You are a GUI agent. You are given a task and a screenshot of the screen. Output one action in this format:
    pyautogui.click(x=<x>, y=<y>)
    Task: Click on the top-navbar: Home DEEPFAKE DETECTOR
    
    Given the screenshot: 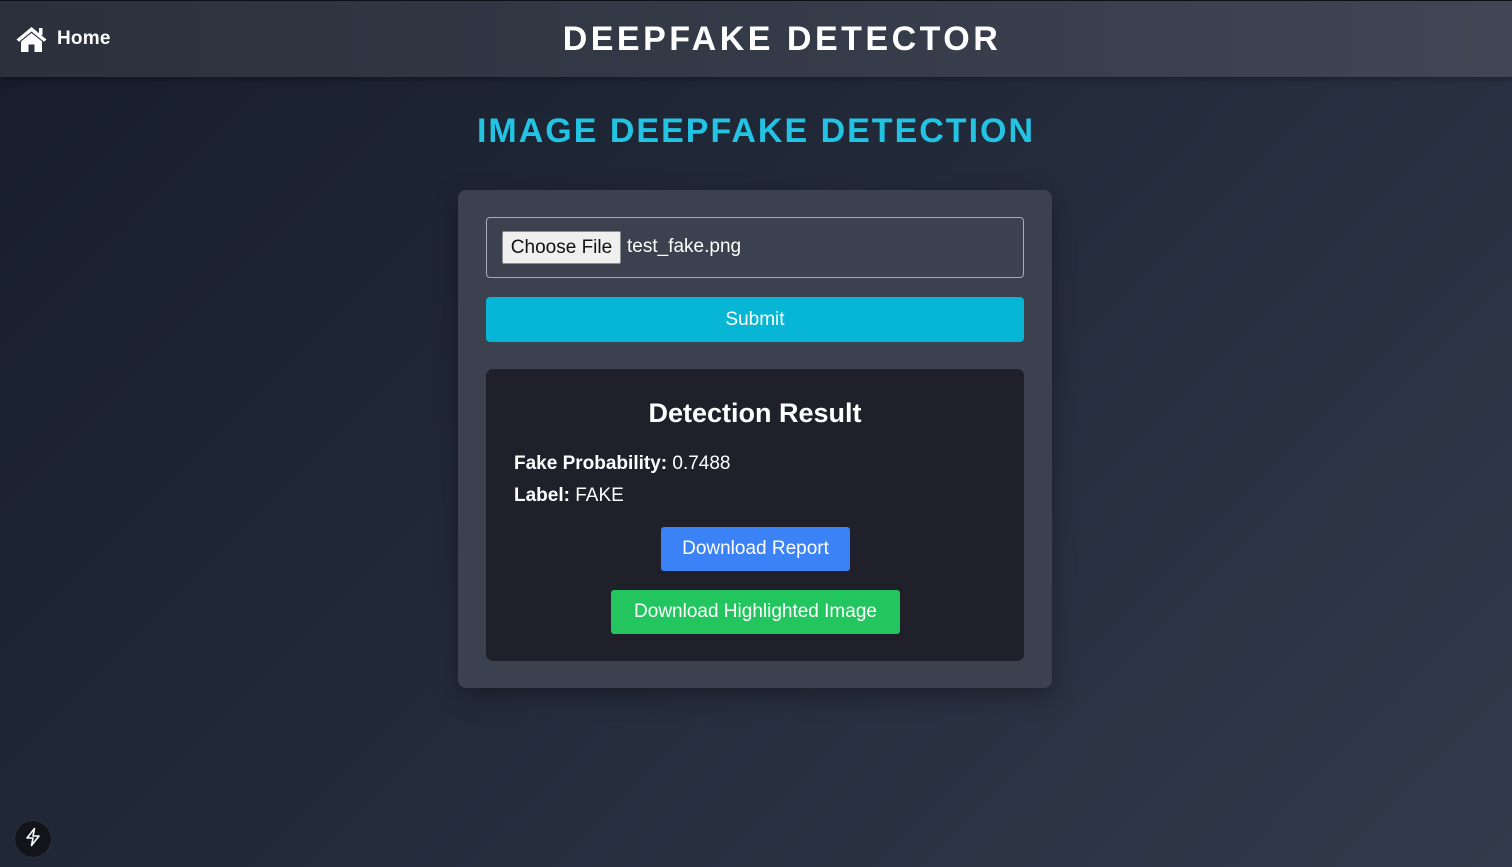 What is the action you would take?
    pyautogui.click(x=756, y=38)
    